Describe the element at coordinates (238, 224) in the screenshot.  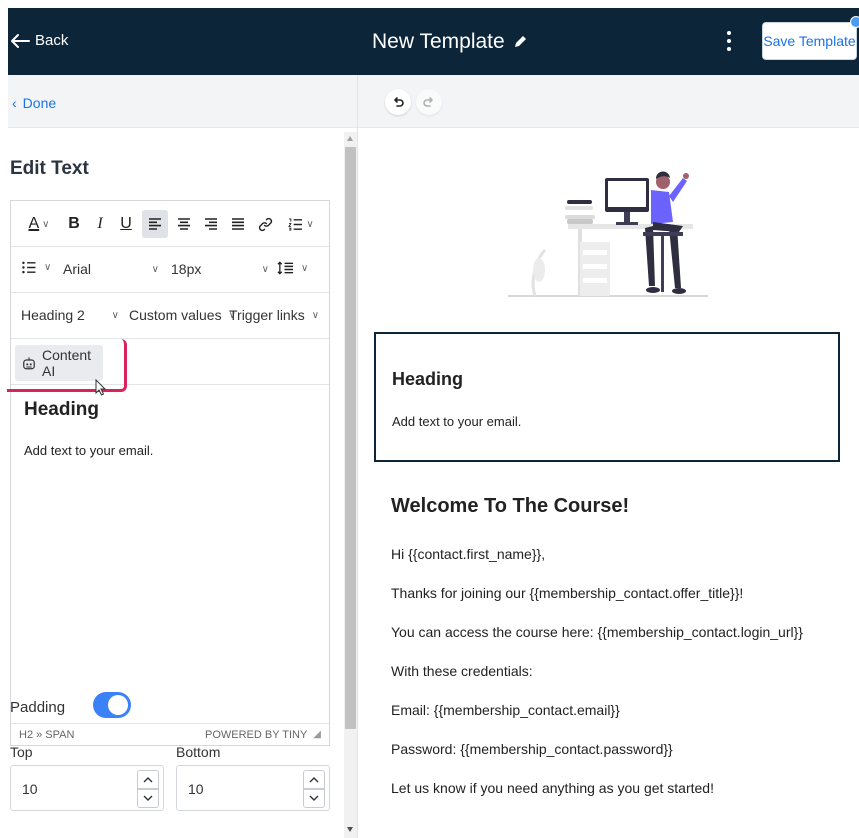
I see `align-justify-icon` at that location.